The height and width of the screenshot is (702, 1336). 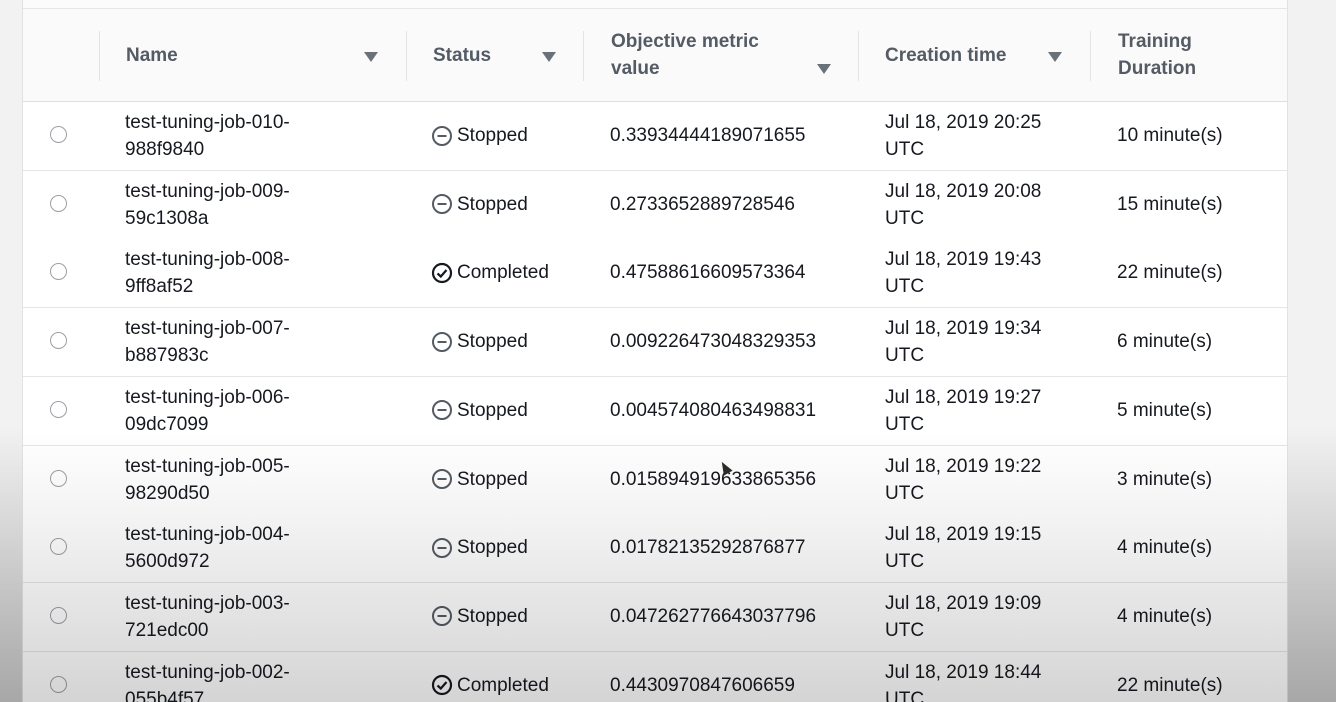 What do you see at coordinates (165, 695) in the screenshot?
I see `job-name-line2: 055b4f57` at bounding box center [165, 695].